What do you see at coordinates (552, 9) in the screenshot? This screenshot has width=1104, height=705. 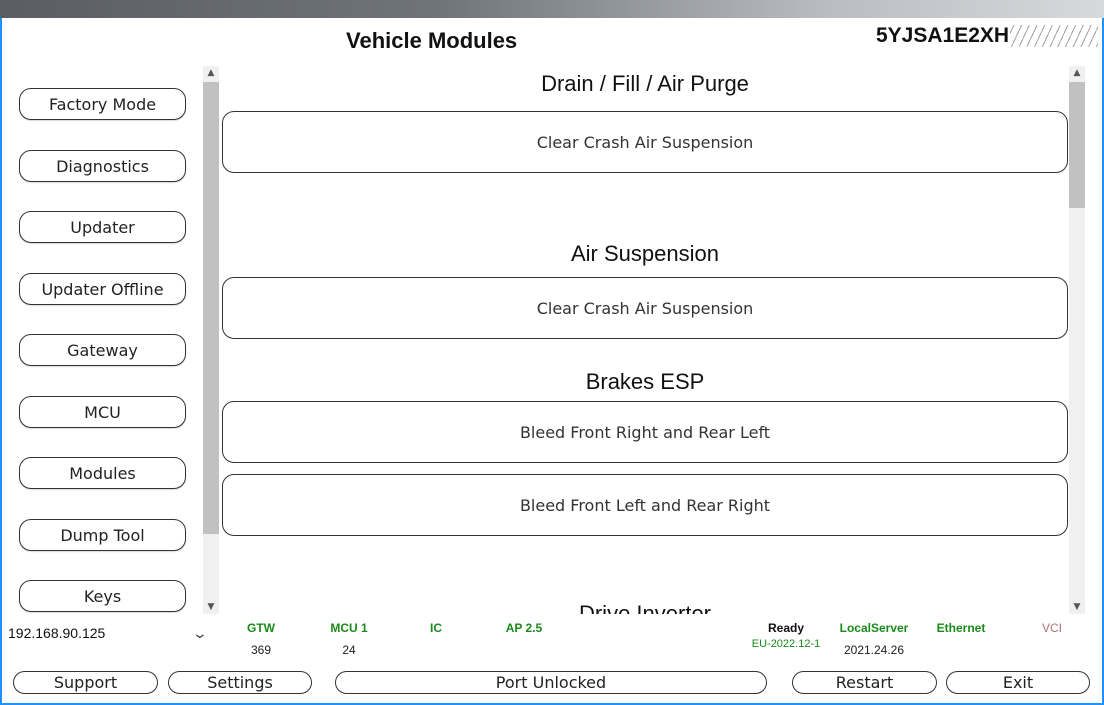 I see `window-titlebar` at bounding box center [552, 9].